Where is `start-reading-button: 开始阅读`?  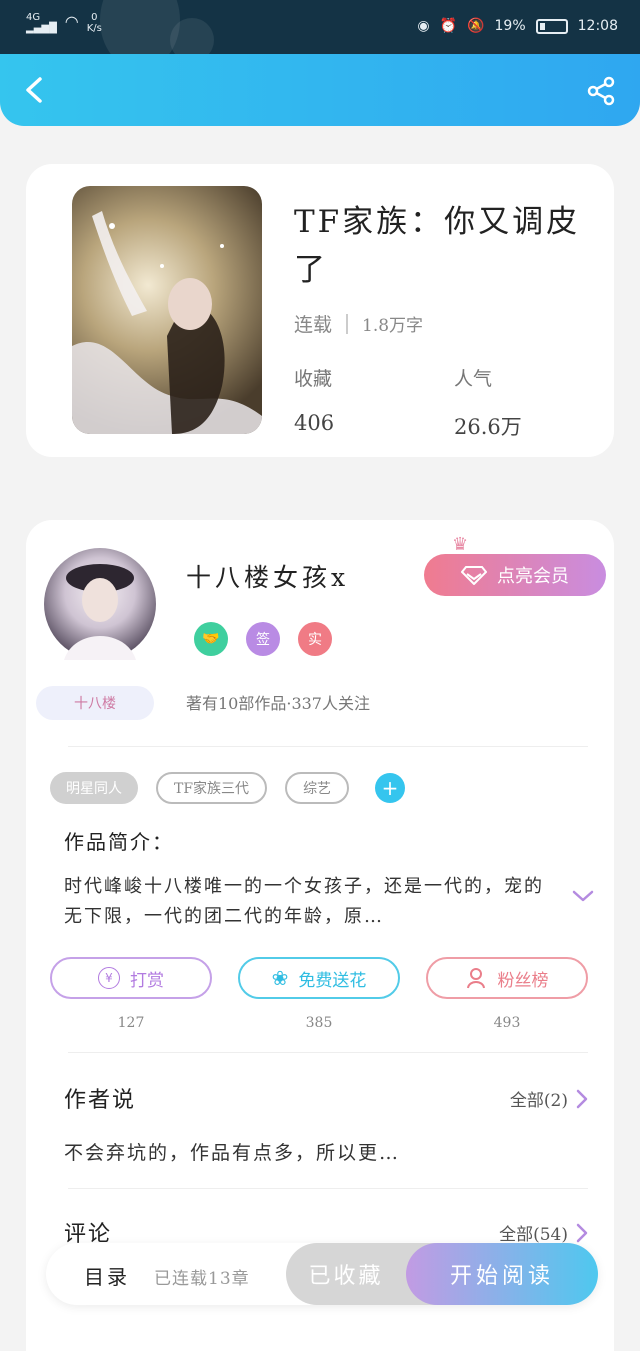
start-reading-button: 开始阅读 is located at coordinates (502, 1274).